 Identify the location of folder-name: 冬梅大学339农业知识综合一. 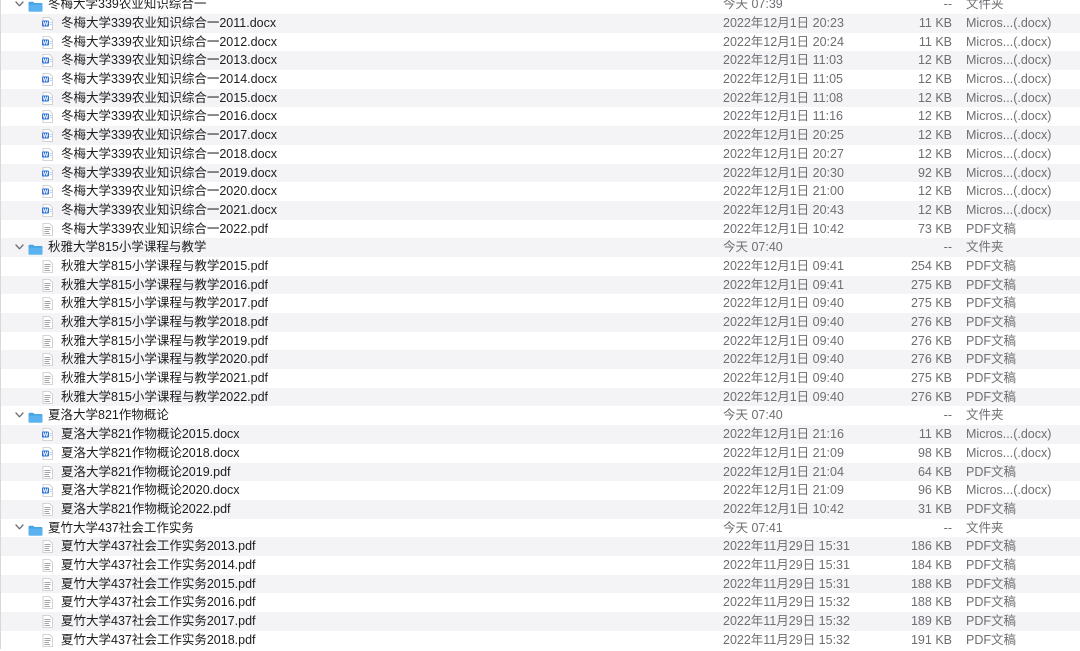
(127, 5).